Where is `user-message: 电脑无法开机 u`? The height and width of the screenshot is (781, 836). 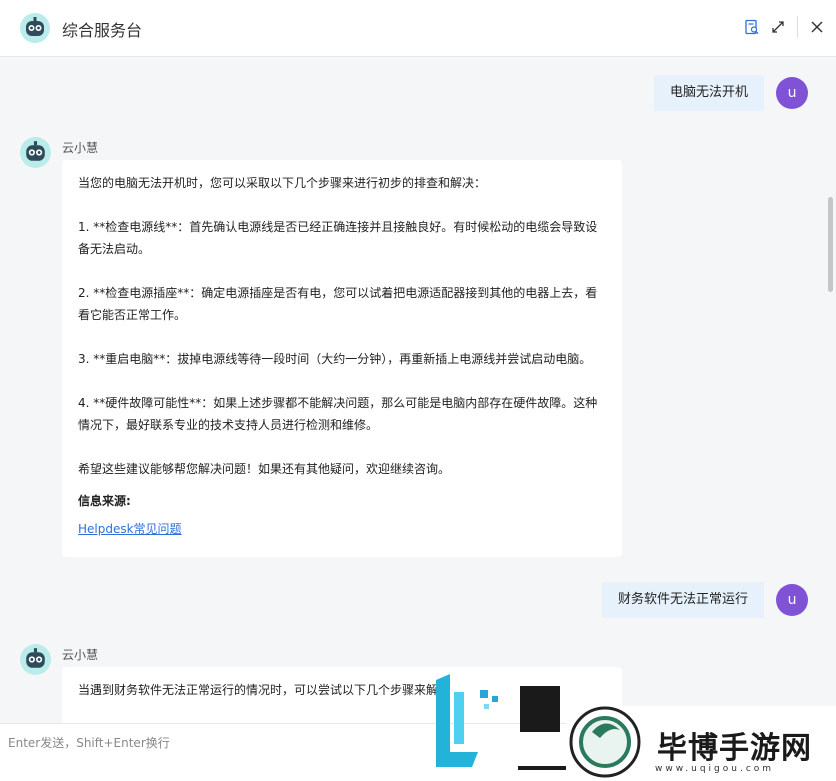
user-message: 电脑无法开机 u is located at coordinates (730, 93).